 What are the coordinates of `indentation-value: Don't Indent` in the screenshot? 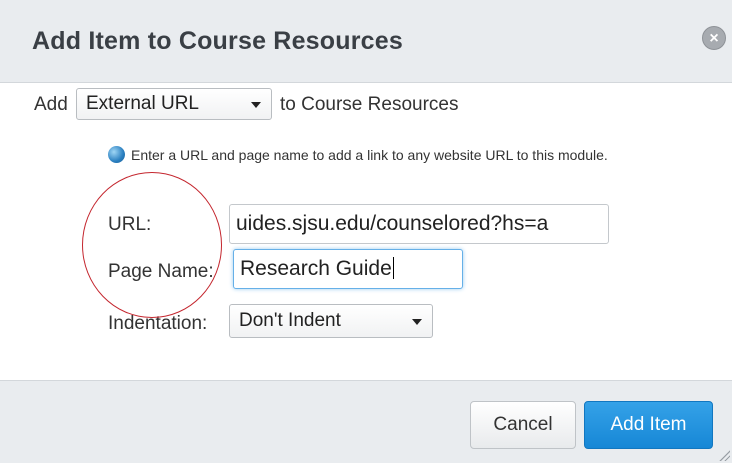 It's located at (290, 320).